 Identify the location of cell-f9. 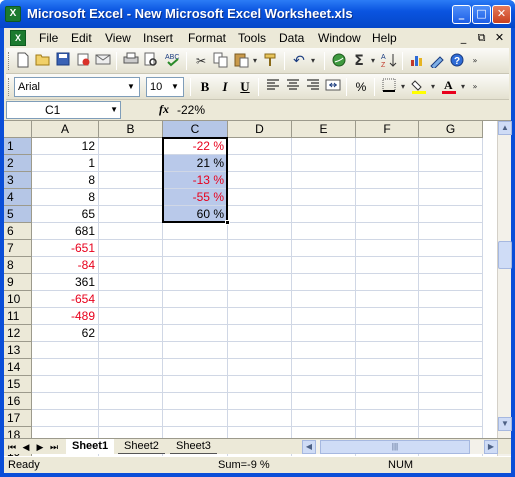
(387, 282).